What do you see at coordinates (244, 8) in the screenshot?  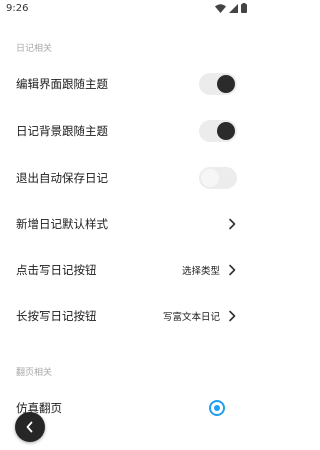 I see `battery-icon` at bounding box center [244, 8].